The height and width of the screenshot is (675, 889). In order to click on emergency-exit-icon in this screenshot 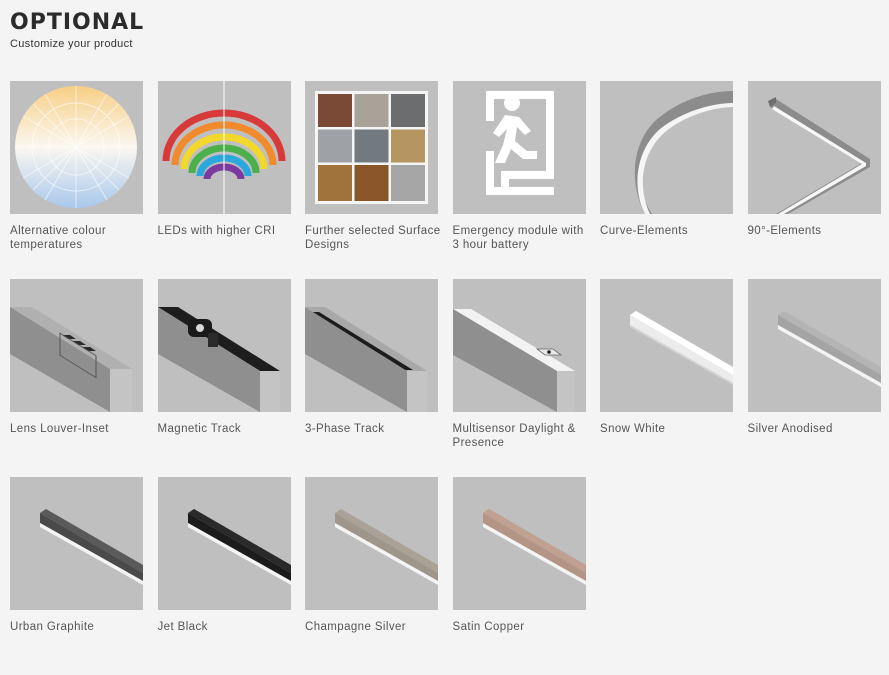, I will do `click(519, 147)`.